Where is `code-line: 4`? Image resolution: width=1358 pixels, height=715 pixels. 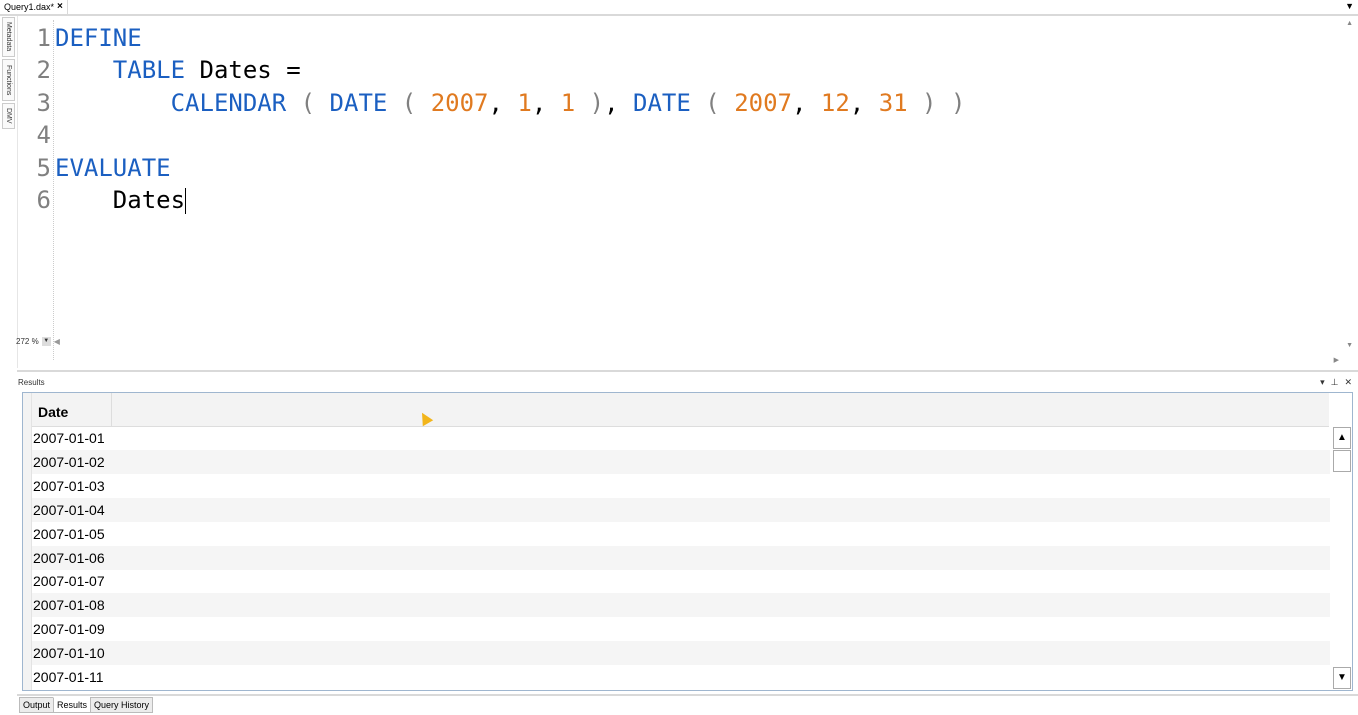
code-line: 4 is located at coordinates (36, 135).